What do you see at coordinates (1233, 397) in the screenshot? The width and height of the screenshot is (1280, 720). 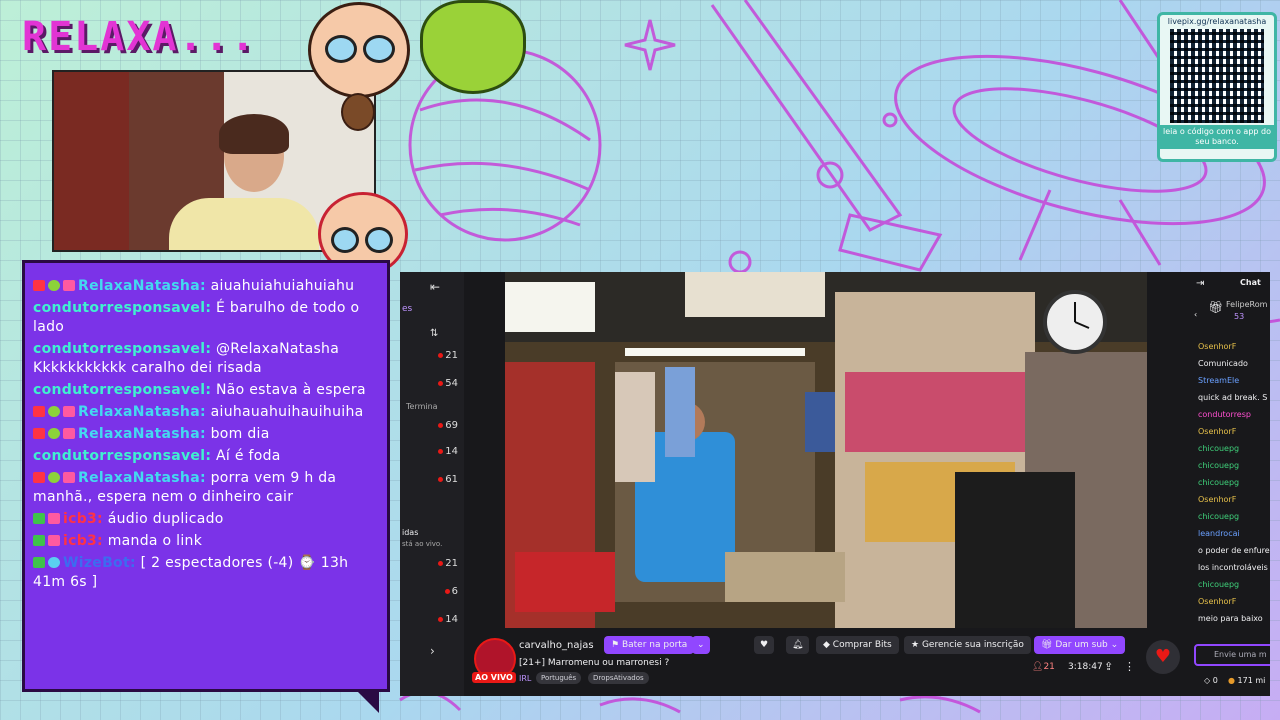 I see `chat-line: quick ad break. S` at bounding box center [1233, 397].